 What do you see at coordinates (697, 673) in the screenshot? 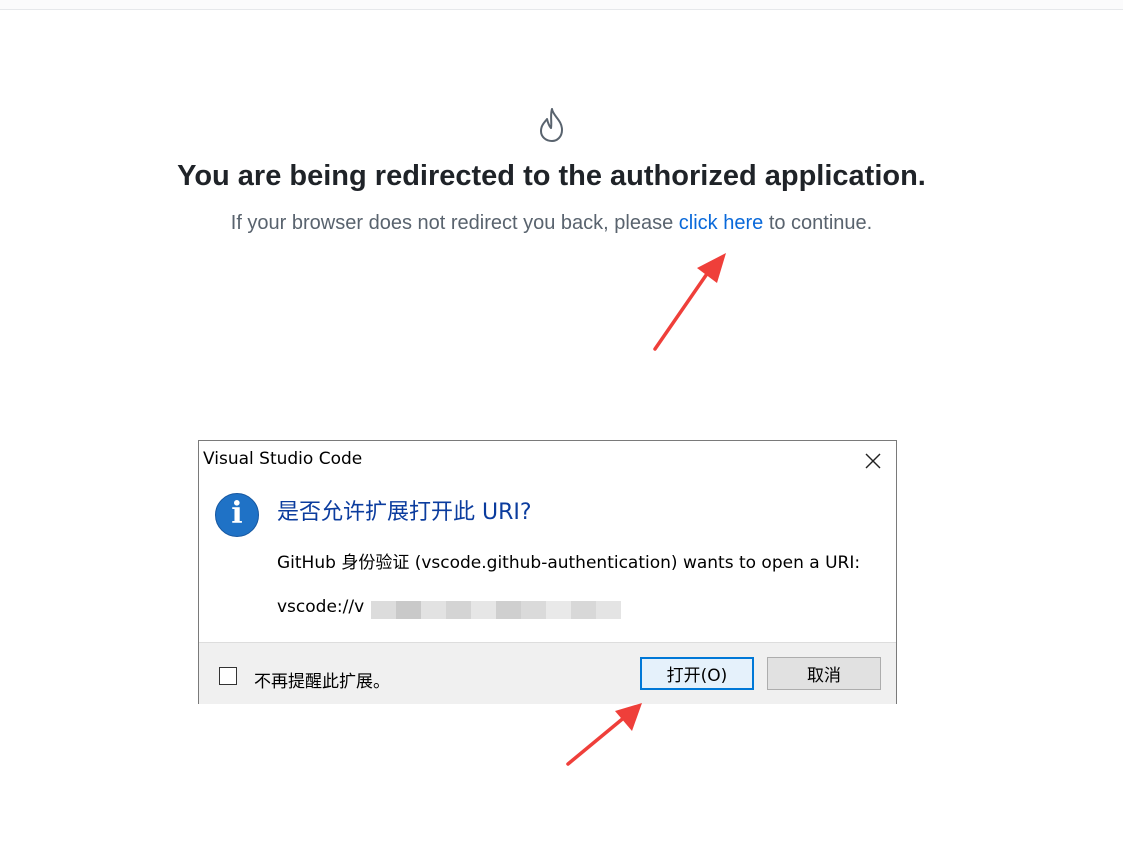
I see `open-button: 打开(O)` at bounding box center [697, 673].